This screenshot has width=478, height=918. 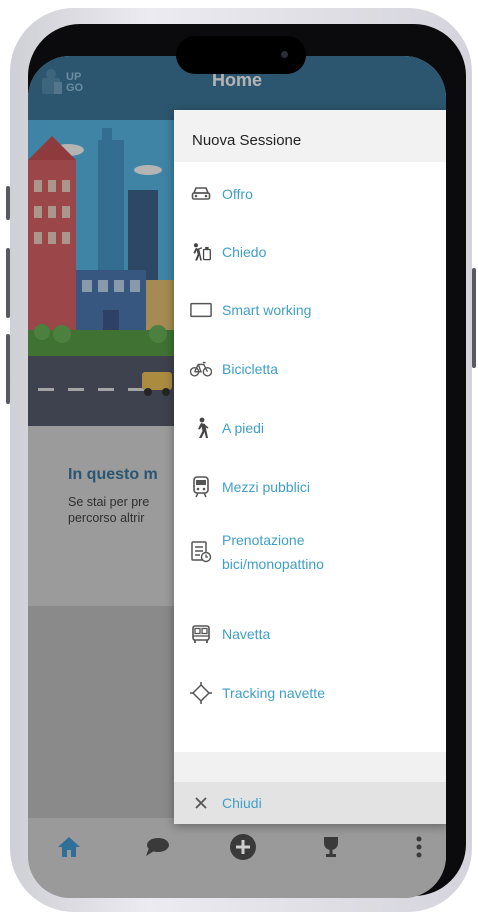 I want to click on laptop-icon, so click(x=201, y=310).